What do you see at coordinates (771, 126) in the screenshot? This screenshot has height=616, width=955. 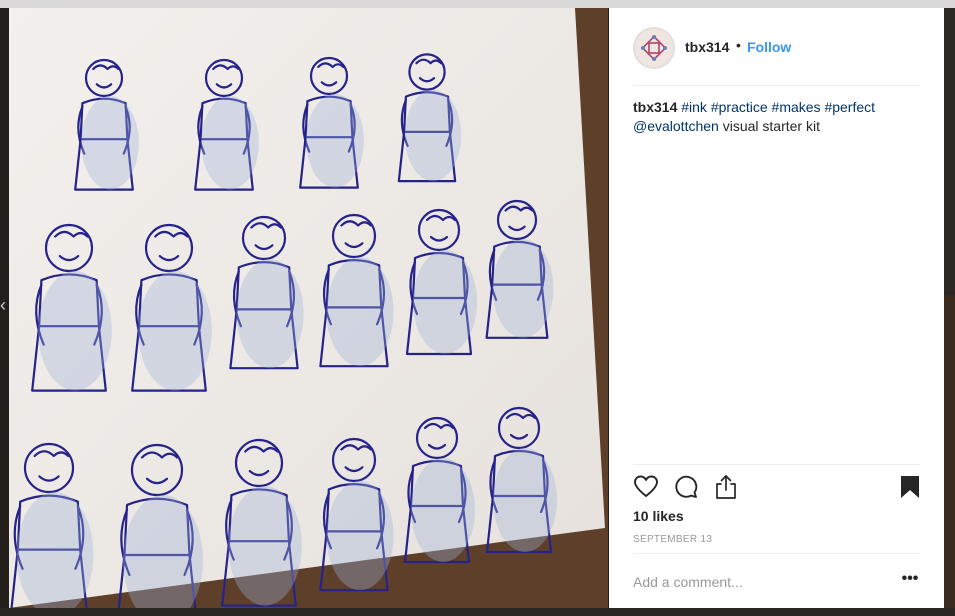 I see `caption-text: visual starter kit` at bounding box center [771, 126].